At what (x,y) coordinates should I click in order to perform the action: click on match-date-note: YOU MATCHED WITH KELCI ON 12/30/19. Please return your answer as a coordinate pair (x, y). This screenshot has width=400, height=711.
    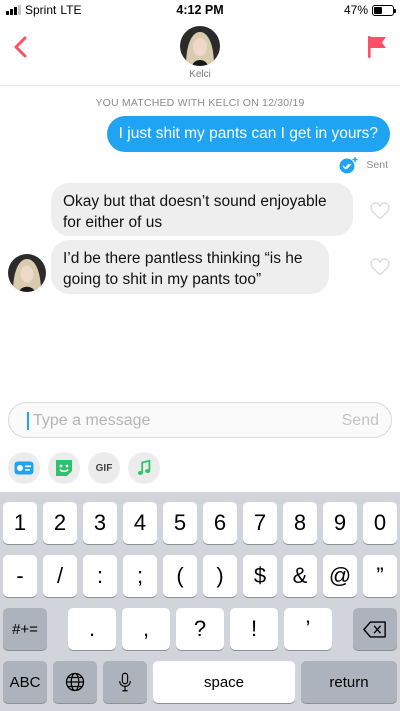
    Looking at the image, I should click on (200, 103).